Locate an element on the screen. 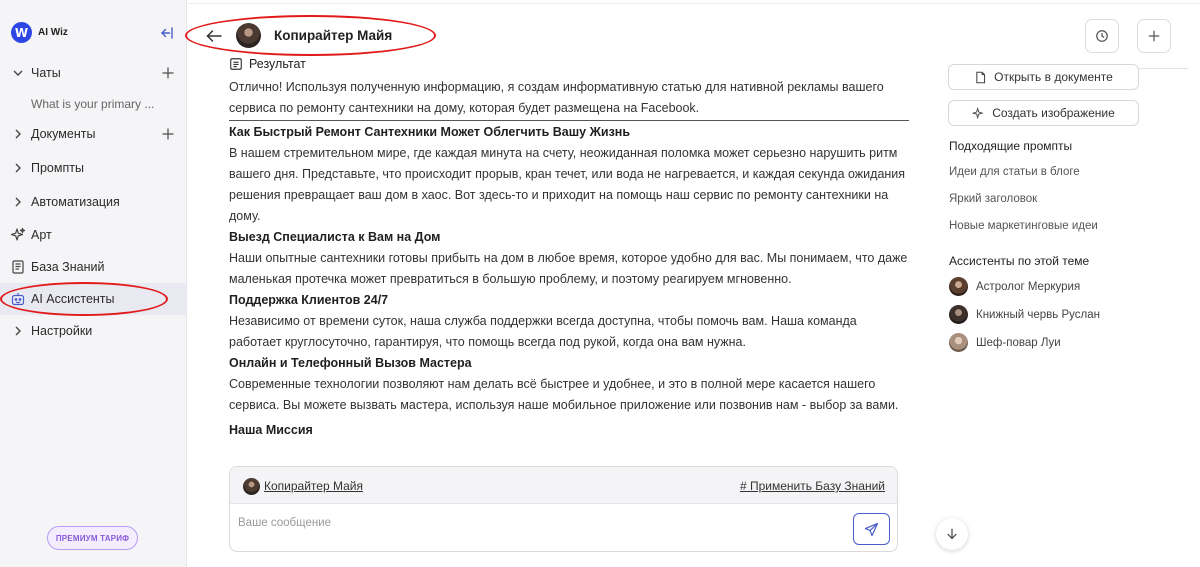  prompt-link: Идеи для статьи в блоге is located at coordinates (1014, 172).